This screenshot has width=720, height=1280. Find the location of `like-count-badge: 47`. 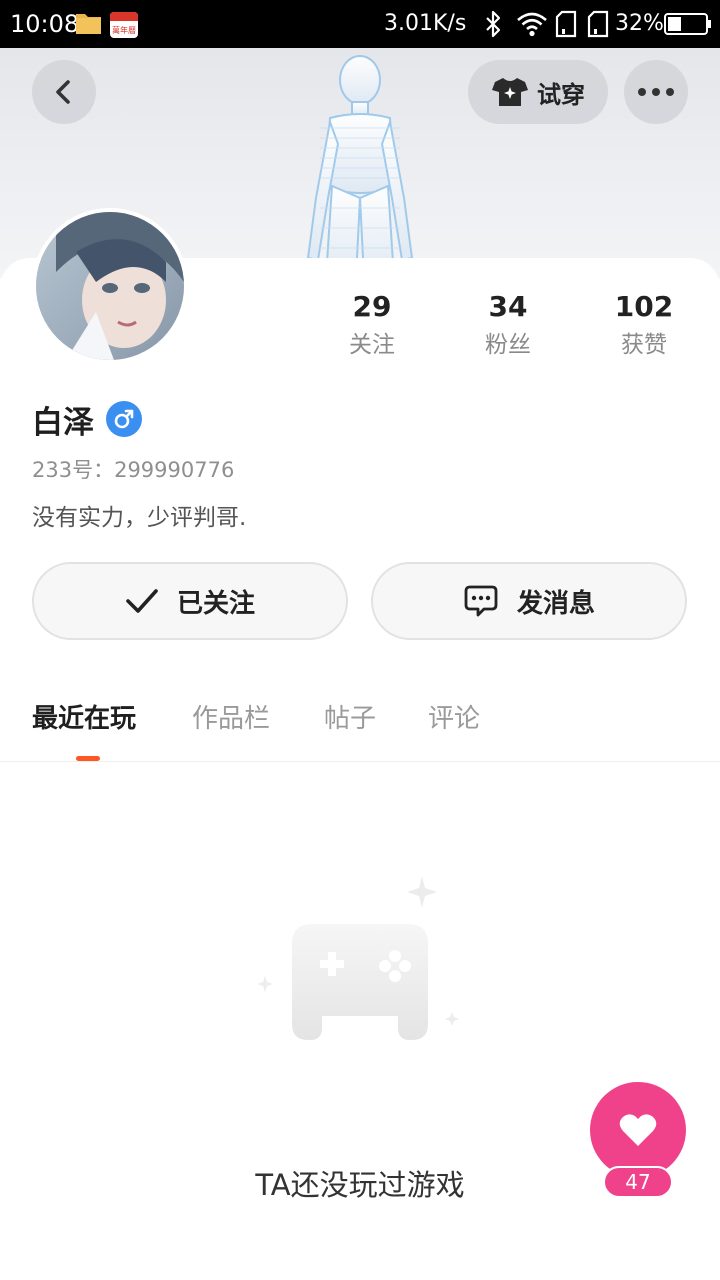

like-count-badge: 47 is located at coordinates (638, 1182).